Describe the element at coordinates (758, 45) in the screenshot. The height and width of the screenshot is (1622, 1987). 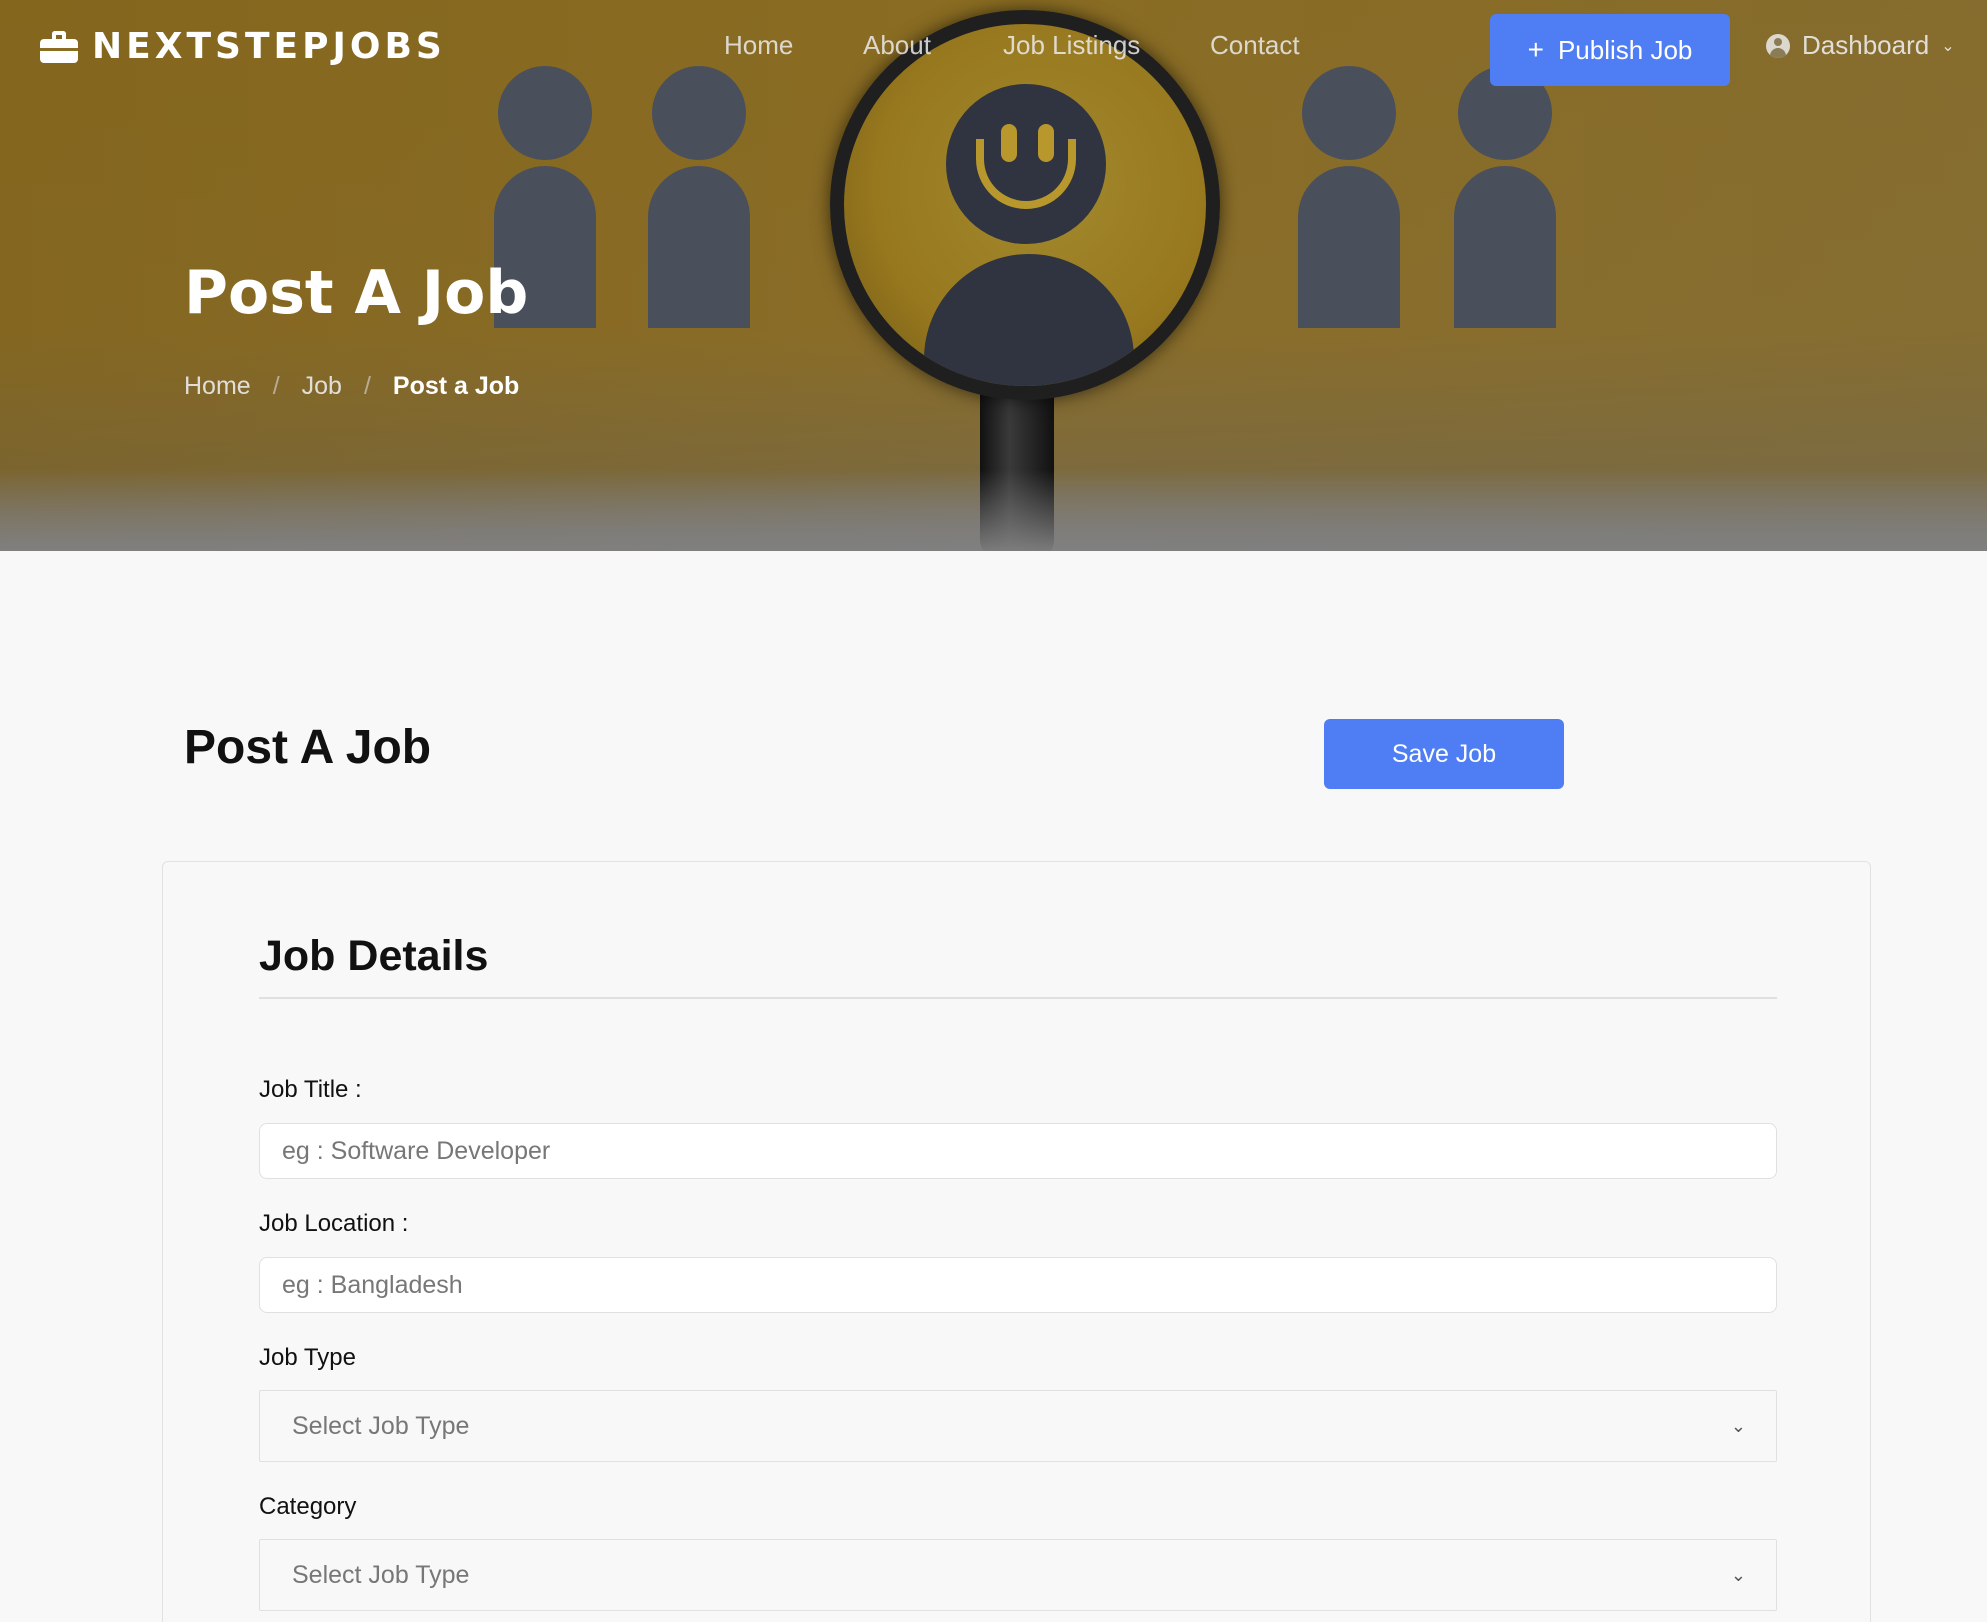
I see `nav-home: Home` at that location.